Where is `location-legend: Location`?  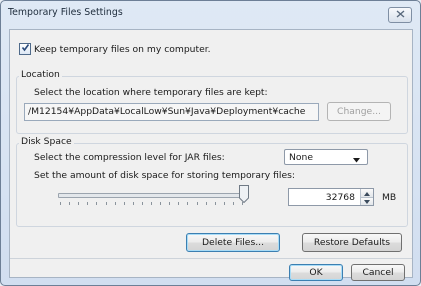
location-legend: Location is located at coordinates (40, 74).